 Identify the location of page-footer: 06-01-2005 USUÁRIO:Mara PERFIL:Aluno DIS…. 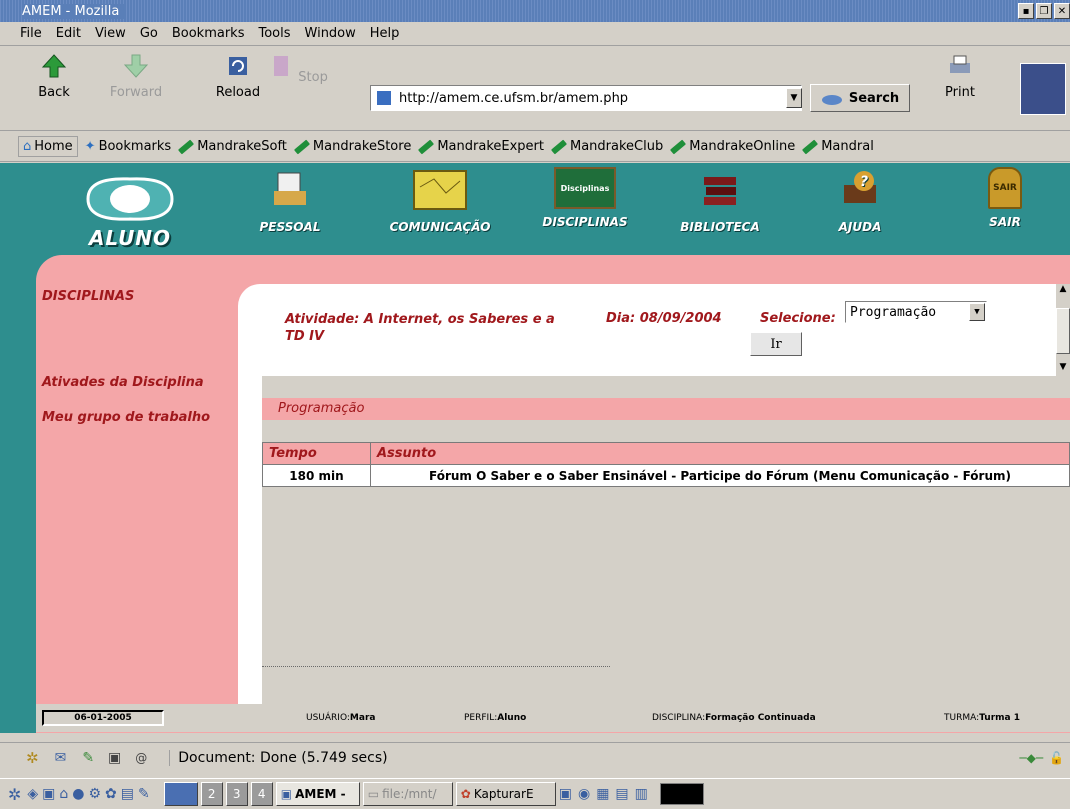
(553, 718).